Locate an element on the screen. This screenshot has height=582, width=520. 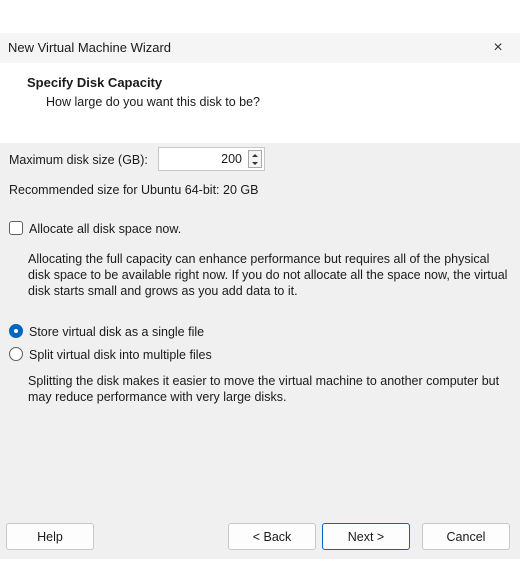
allocate-now-label: Allocate all disk space now. is located at coordinates (105, 229).